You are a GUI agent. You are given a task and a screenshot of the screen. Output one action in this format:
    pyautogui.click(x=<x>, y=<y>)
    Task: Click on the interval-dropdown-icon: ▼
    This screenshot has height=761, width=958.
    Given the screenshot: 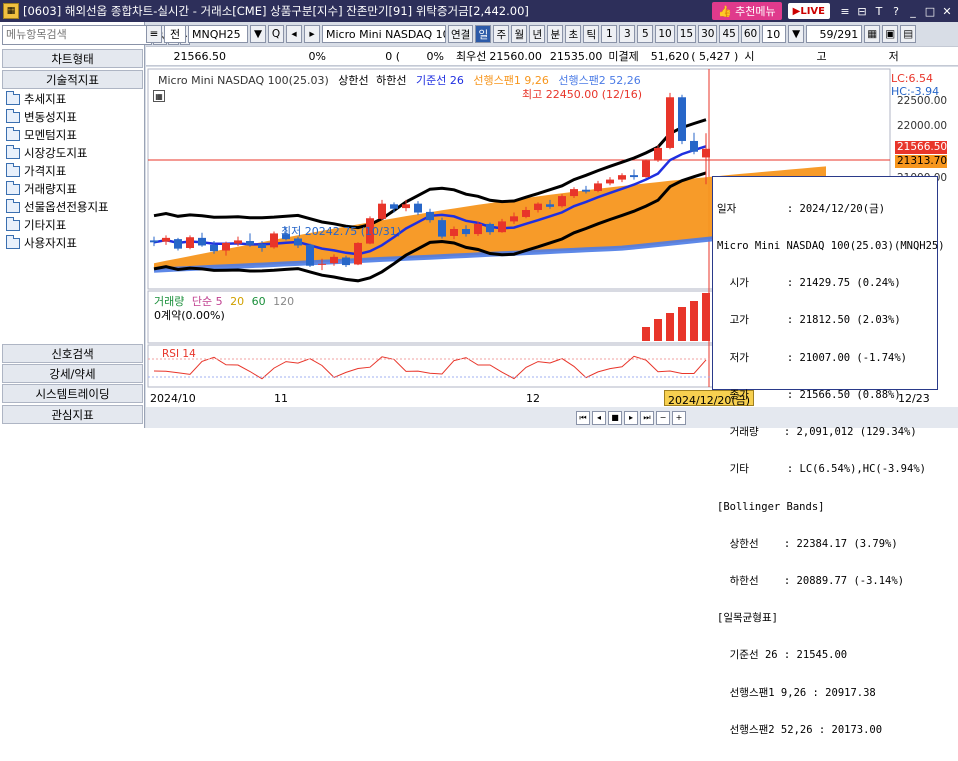 What is the action you would take?
    pyautogui.click(x=796, y=34)
    